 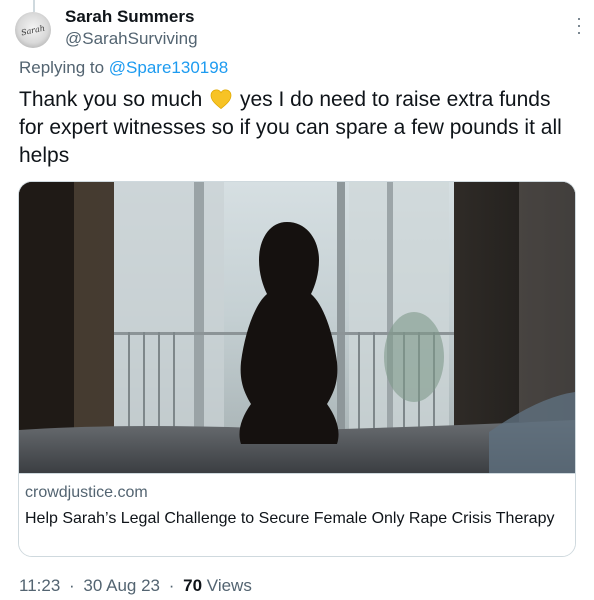 I want to click on replying-to-line: Replying to @Spare130198, so click(x=123, y=68).